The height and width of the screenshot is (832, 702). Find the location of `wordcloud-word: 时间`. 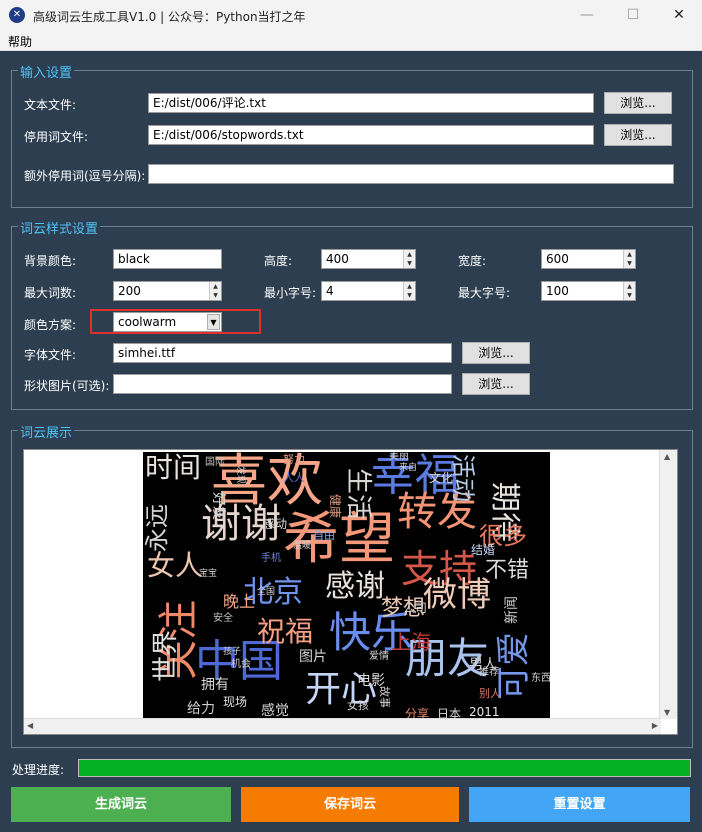

wordcloud-word: 时间 is located at coordinates (173, 468).